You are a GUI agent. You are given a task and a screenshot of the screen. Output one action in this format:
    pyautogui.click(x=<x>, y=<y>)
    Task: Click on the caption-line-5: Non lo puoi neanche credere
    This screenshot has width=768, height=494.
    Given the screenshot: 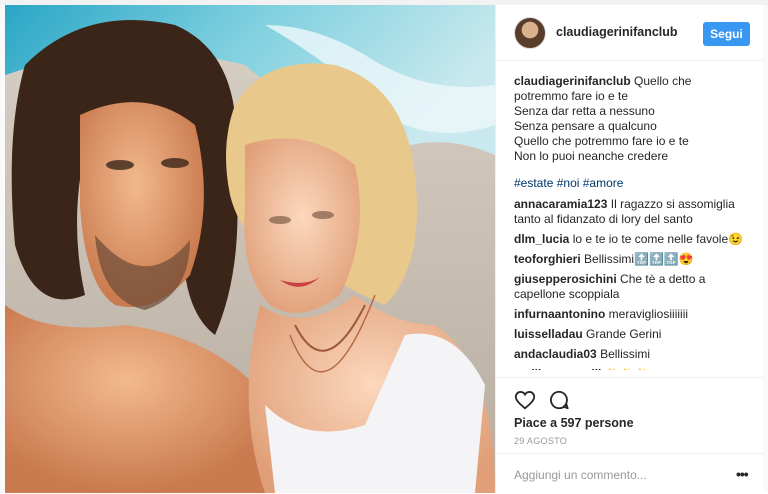 What is the action you would take?
    pyautogui.click(x=591, y=156)
    